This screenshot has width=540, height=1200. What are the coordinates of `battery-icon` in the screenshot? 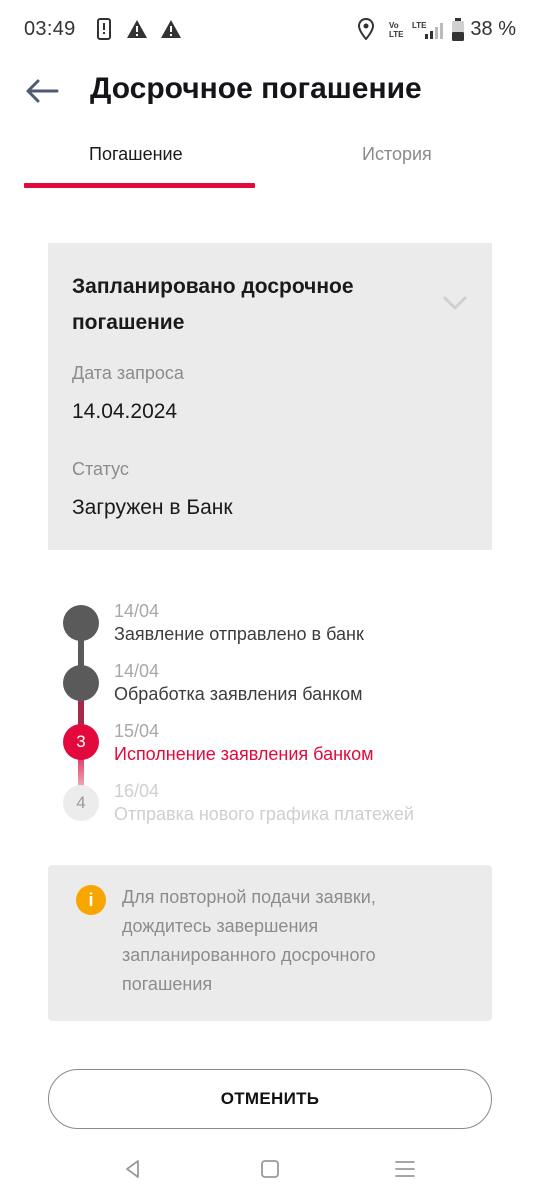 It's located at (458, 32).